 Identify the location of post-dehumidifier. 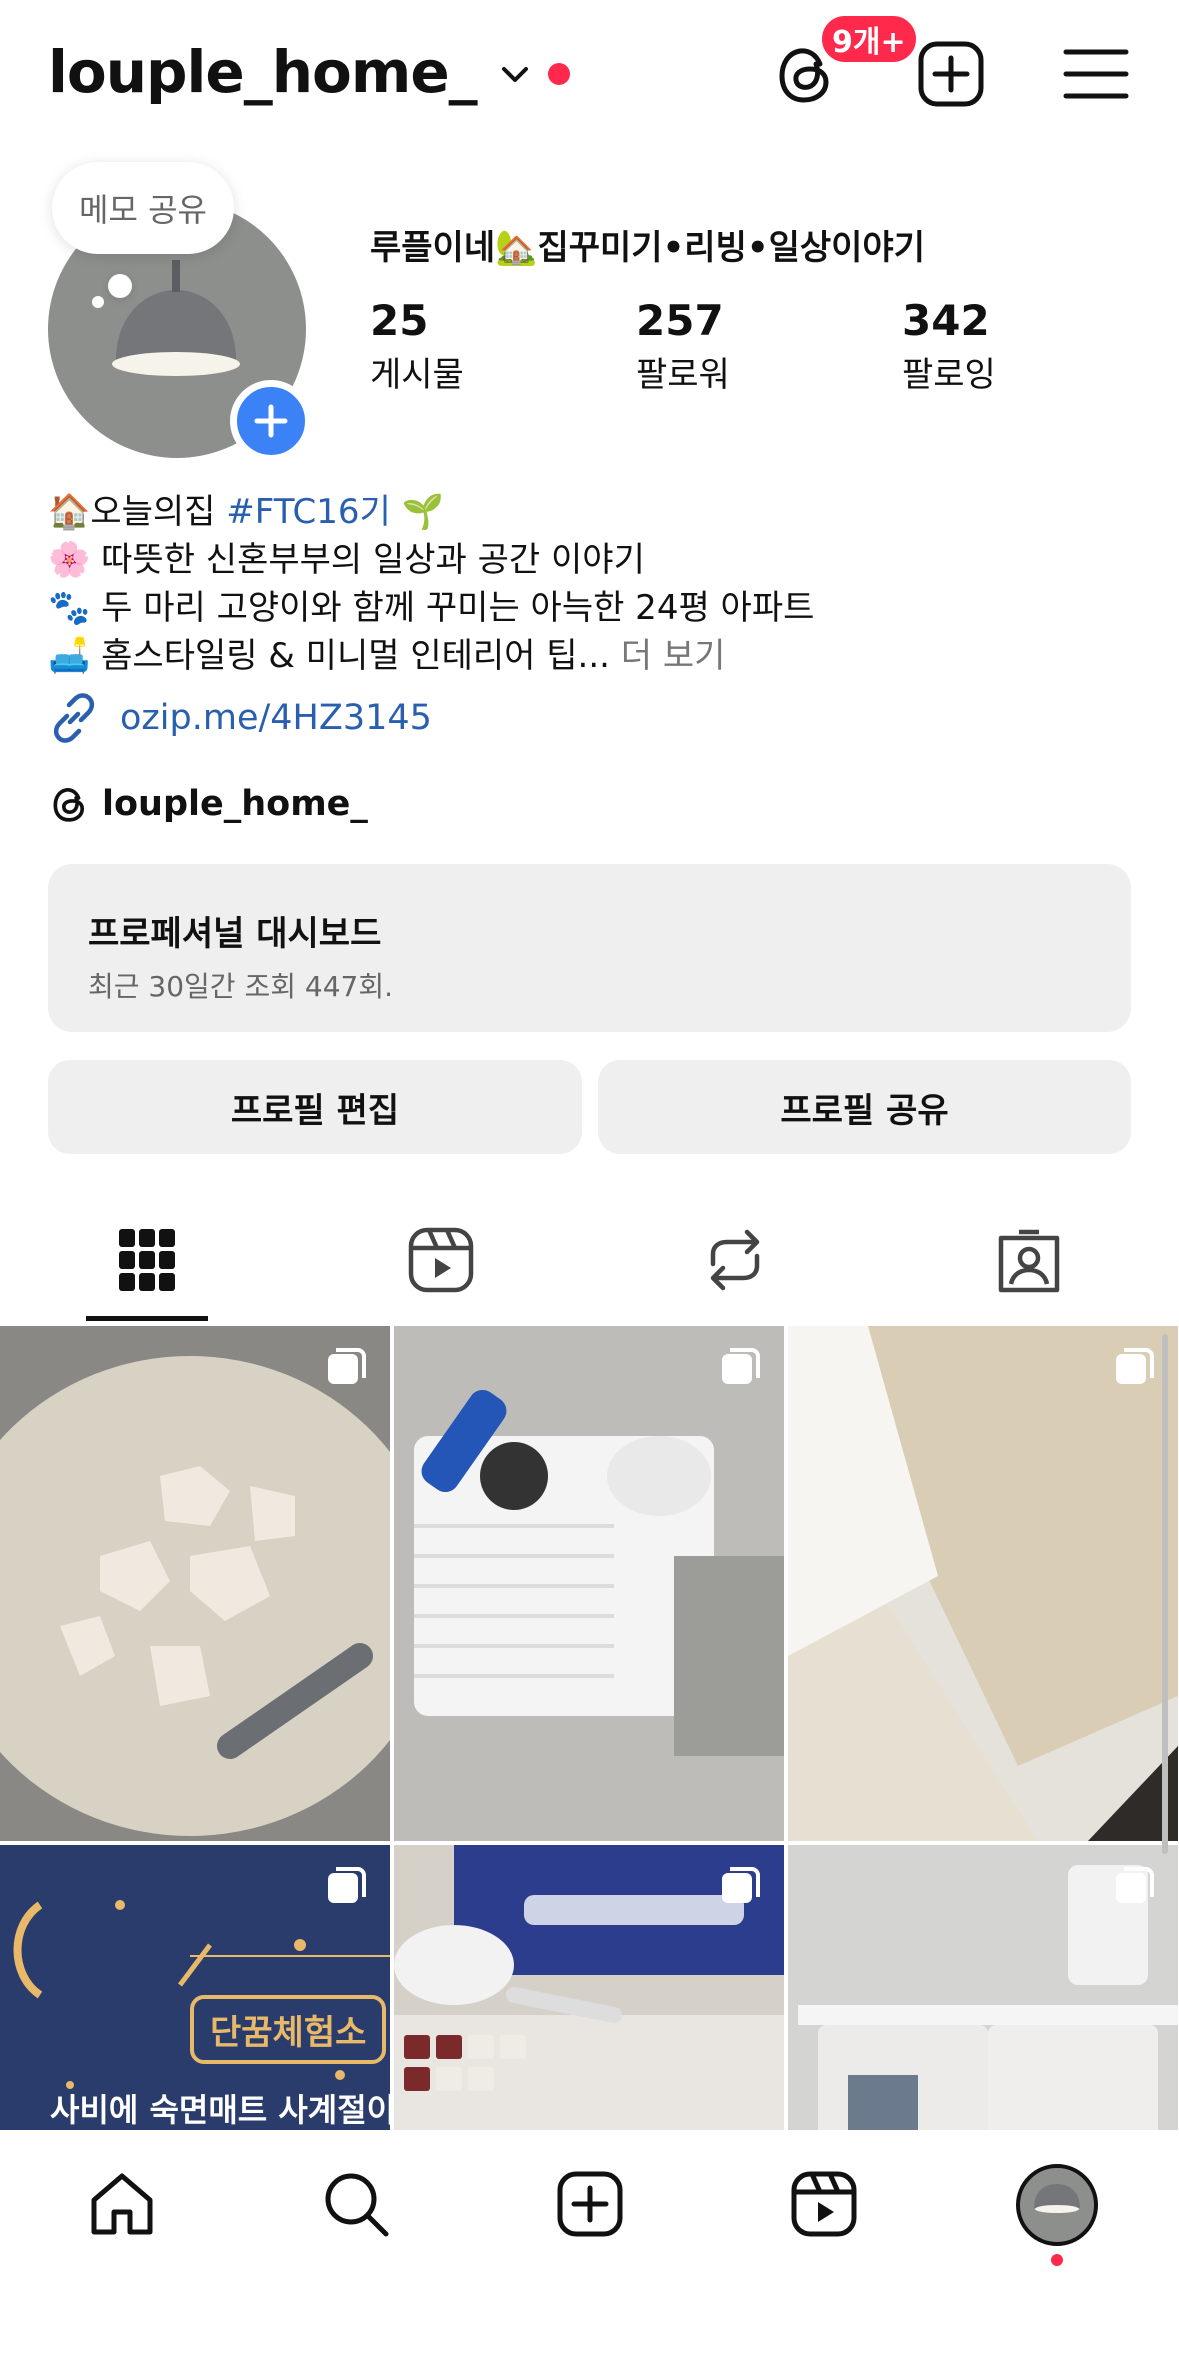
(589, 1583).